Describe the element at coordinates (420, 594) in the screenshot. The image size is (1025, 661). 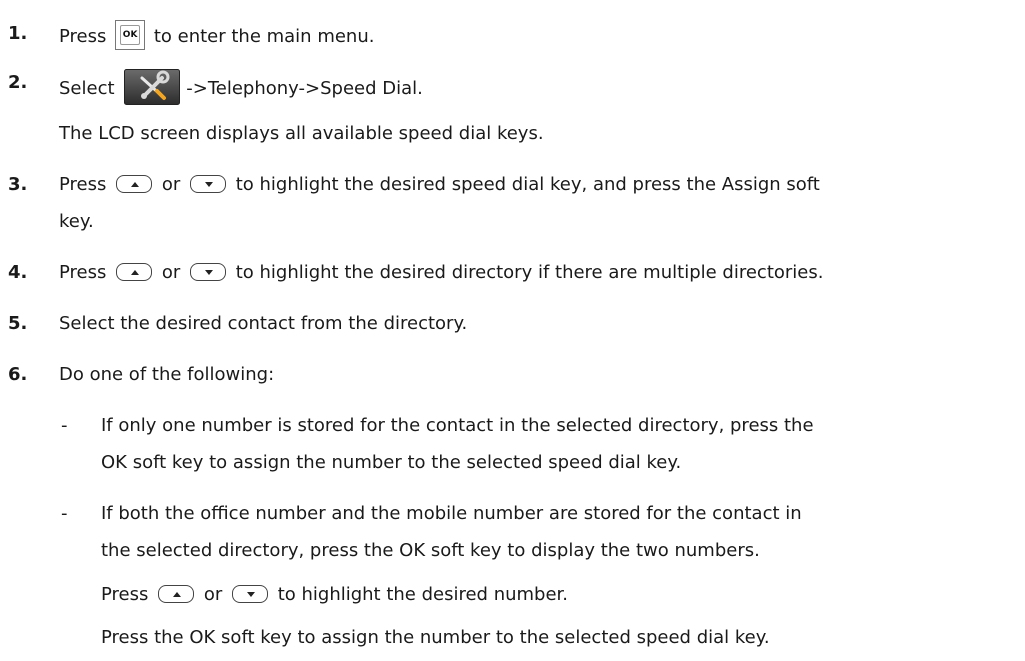
I see `step-text-after: to highlight the desired number.` at that location.